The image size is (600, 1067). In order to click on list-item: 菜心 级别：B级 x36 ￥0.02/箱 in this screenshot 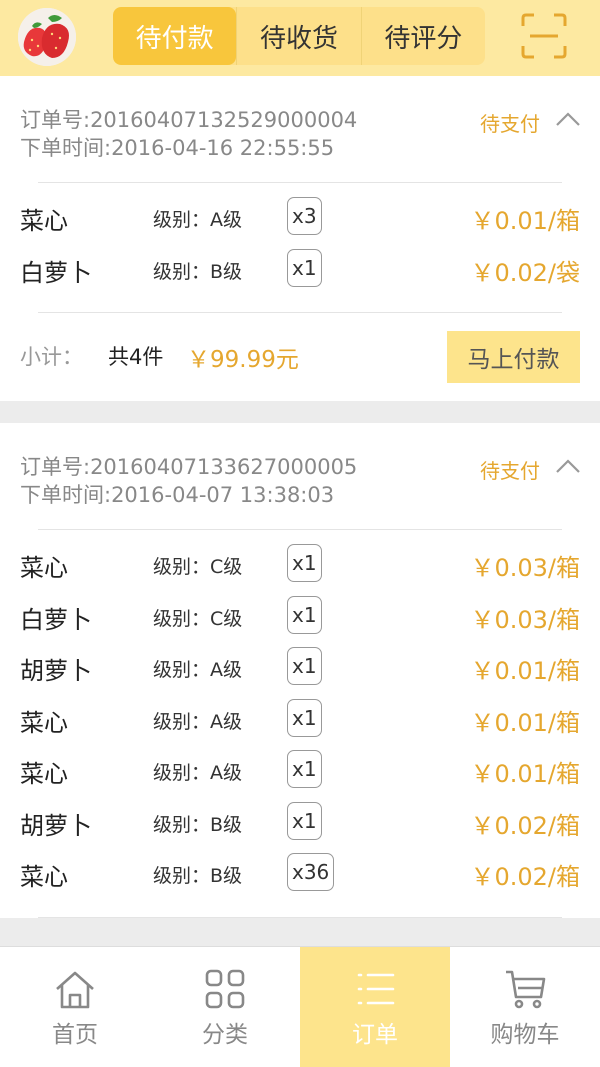, I will do `click(300, 875)`.